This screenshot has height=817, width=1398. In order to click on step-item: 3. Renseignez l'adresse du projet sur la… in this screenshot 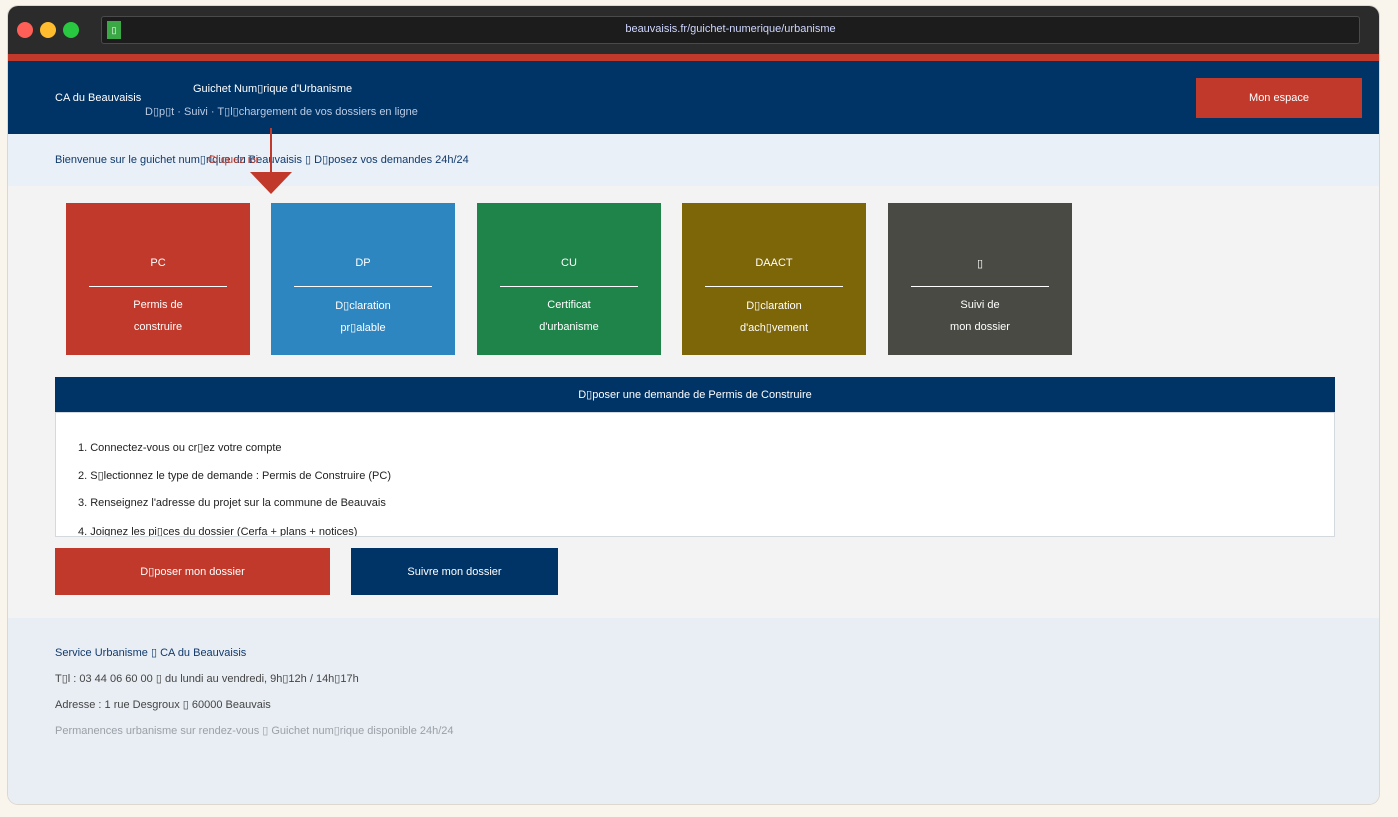, I will do `click(232, 503)`.